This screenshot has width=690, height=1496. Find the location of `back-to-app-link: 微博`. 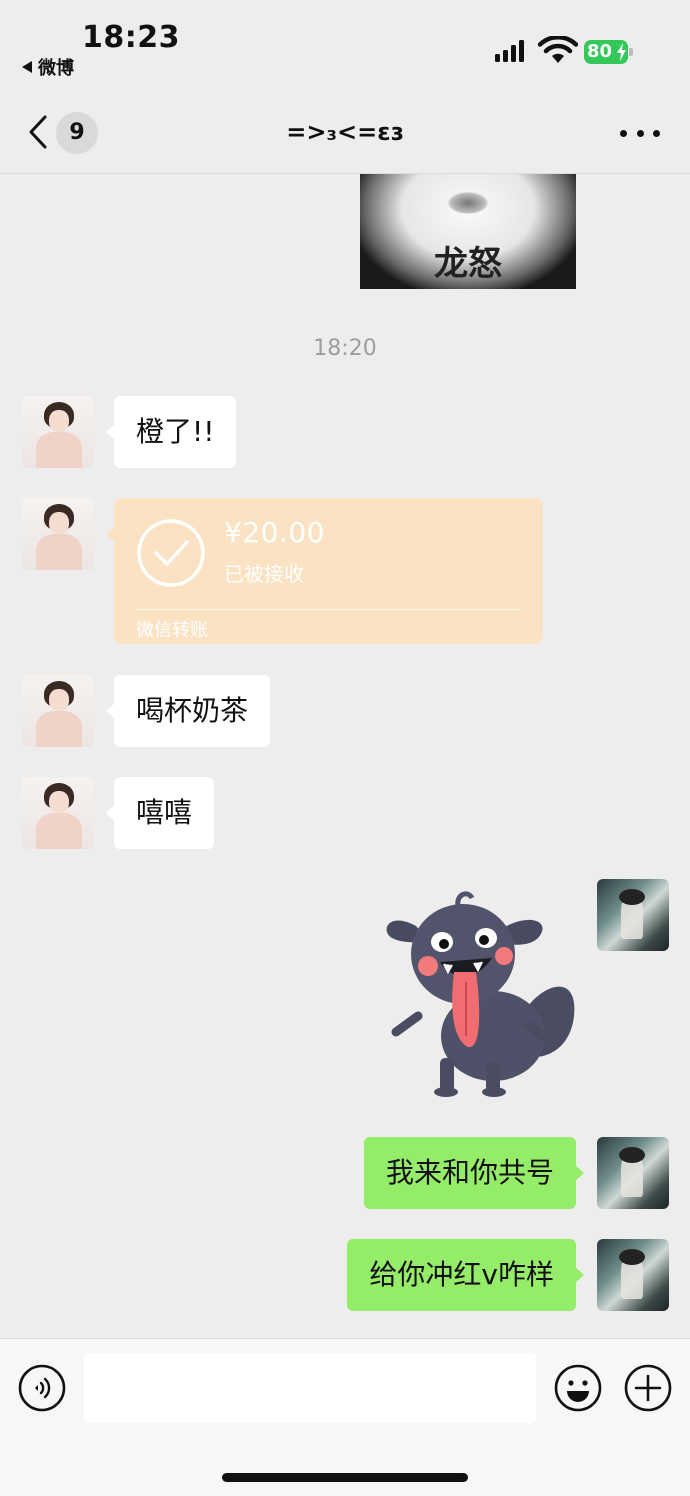

back-to-app-link: 微博 is located at coordinates (48, 67).